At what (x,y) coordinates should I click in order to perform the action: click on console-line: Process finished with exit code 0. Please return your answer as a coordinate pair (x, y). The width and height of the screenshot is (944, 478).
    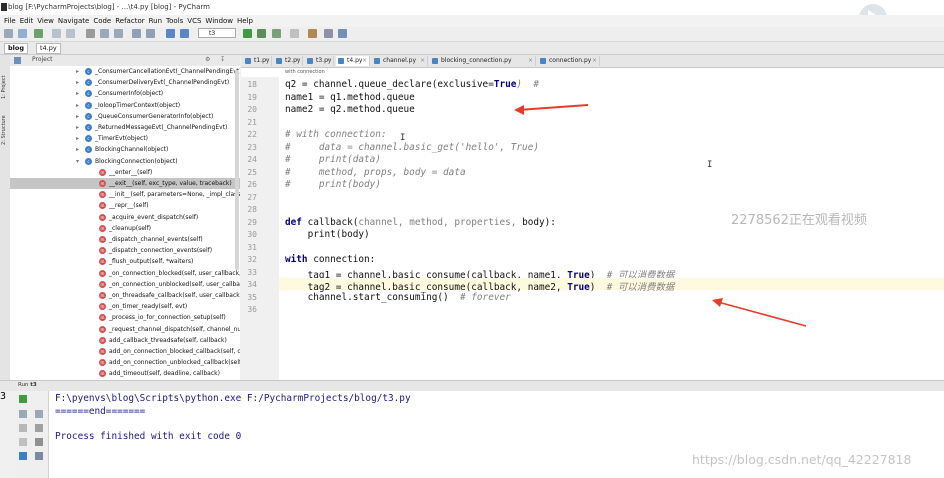
    Looking at the image, I should click on (148, 437).